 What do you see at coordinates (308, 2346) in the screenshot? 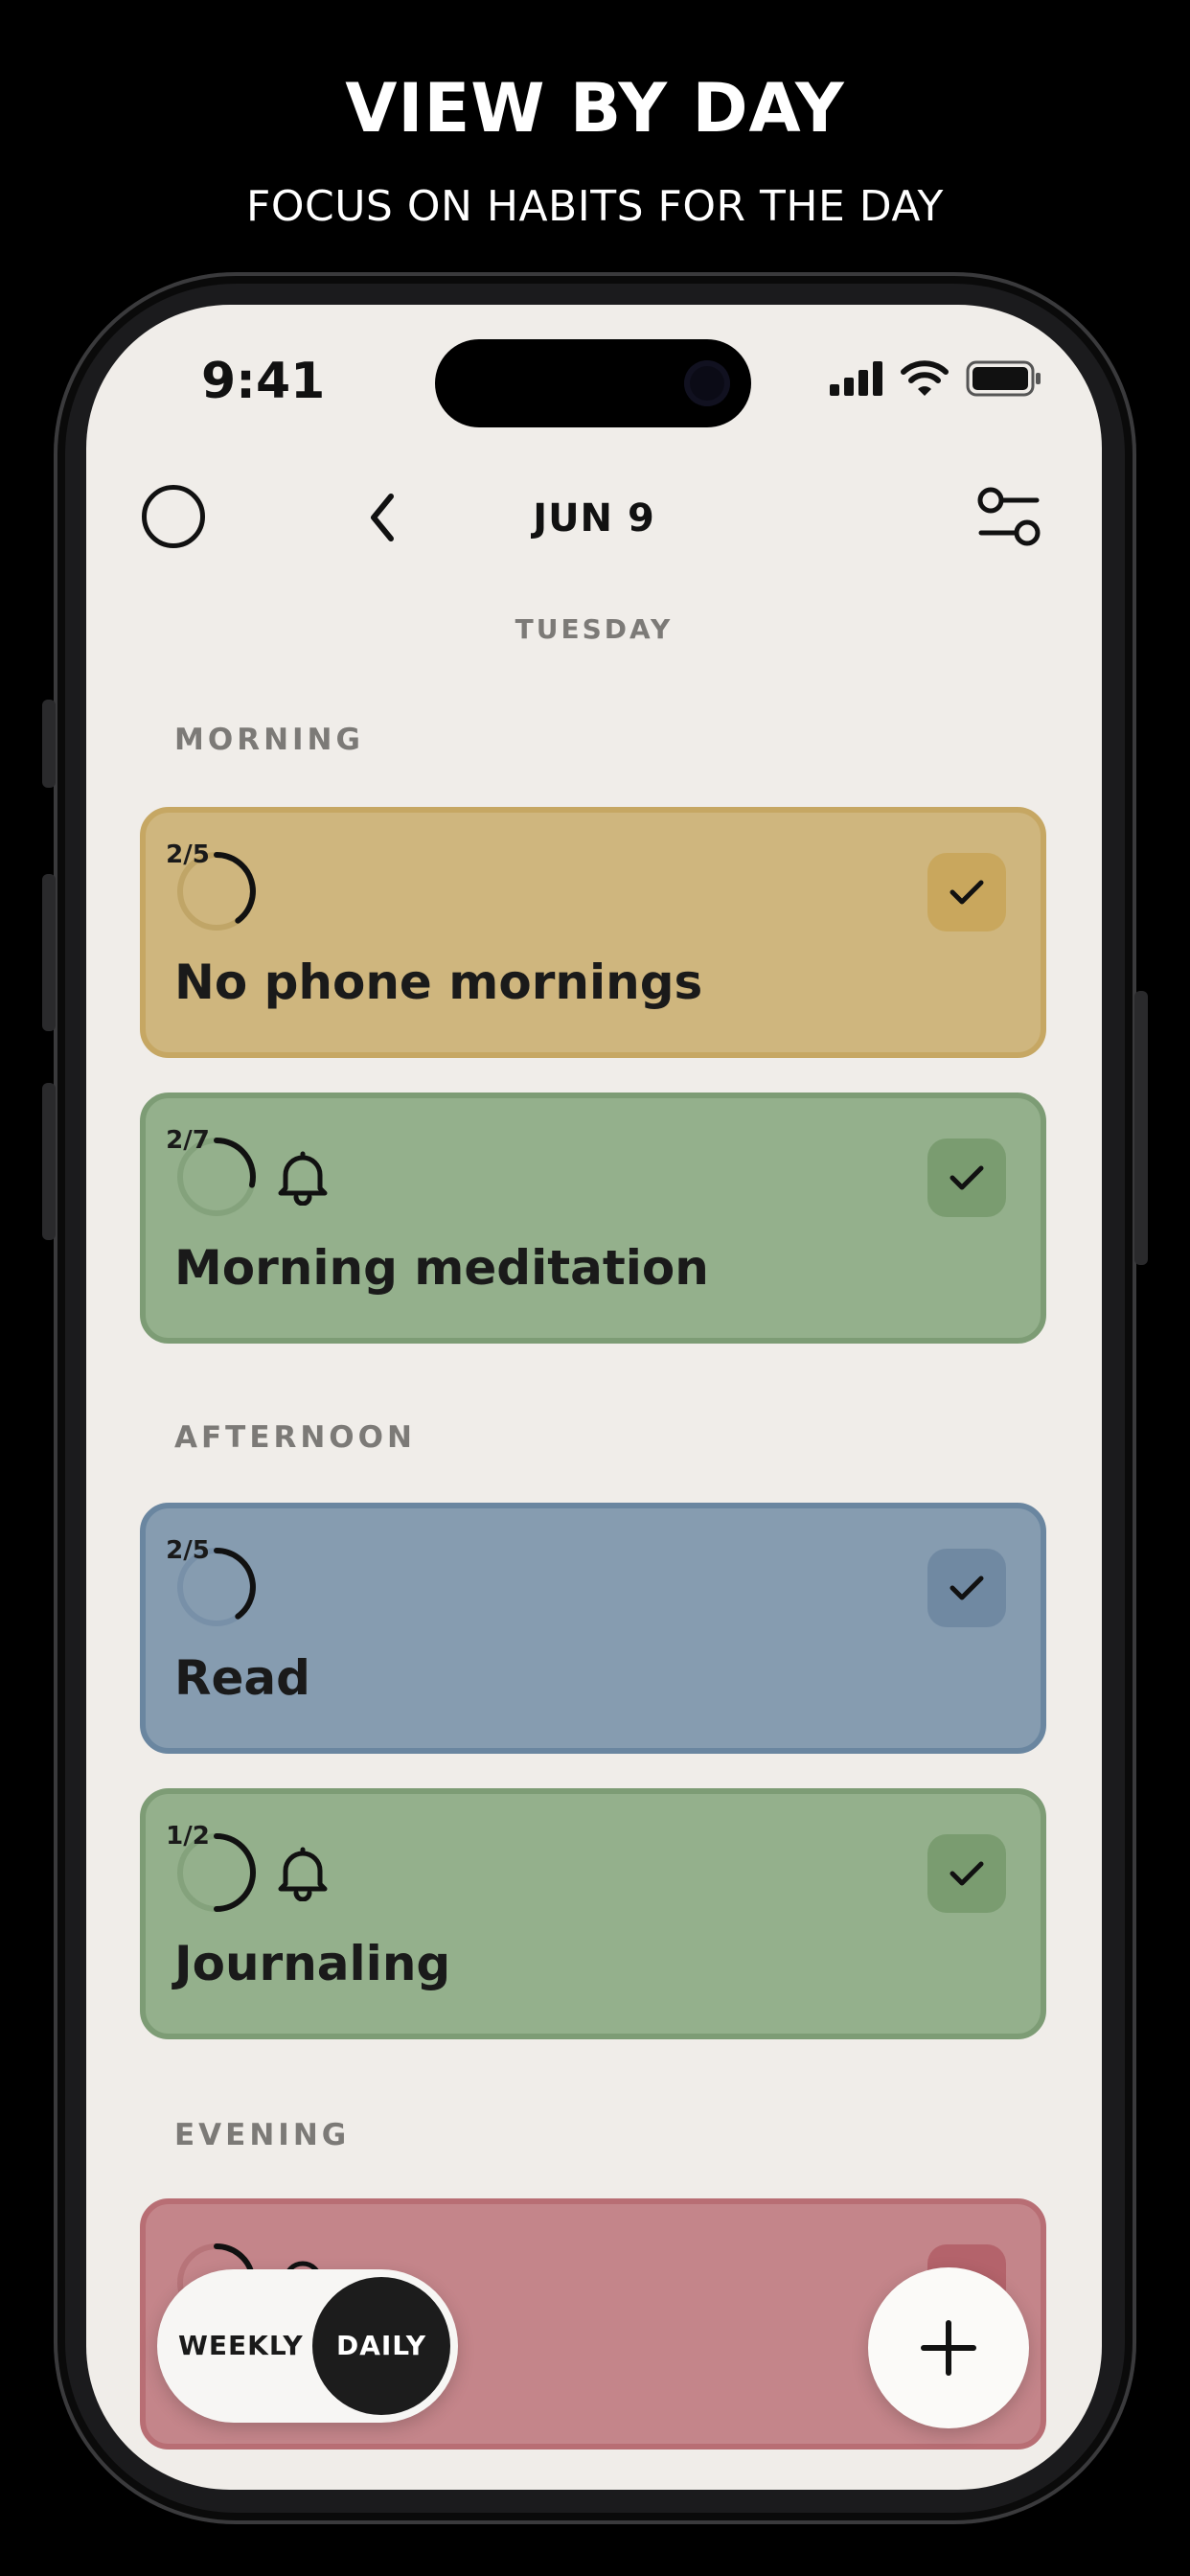
I see `view-toggle: WEEKLY DAILY` at bounding box center [308, 2346].